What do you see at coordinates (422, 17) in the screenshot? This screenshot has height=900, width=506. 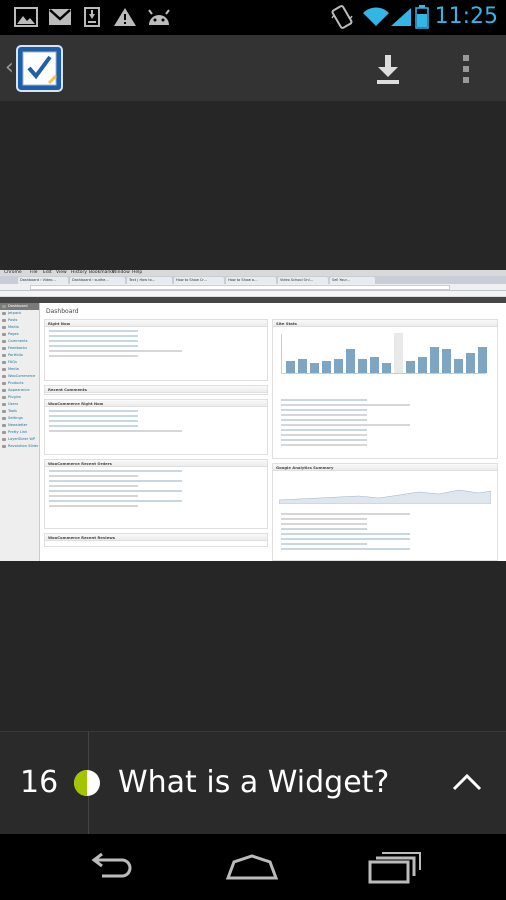 I see `battery-icon` at bounding box center [422, 17].